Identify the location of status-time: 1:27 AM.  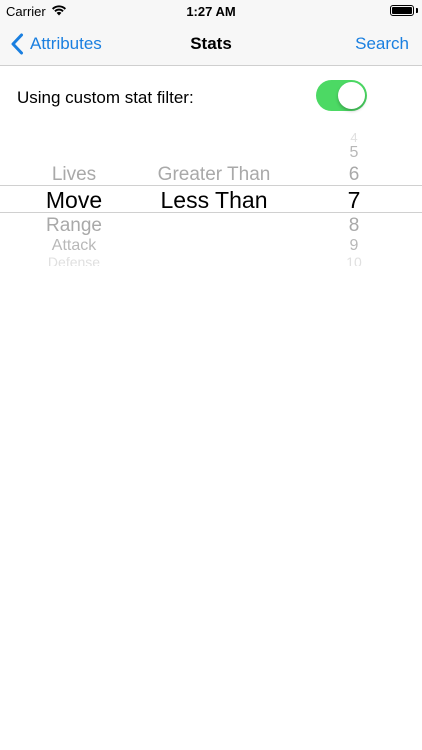
(211, 11).